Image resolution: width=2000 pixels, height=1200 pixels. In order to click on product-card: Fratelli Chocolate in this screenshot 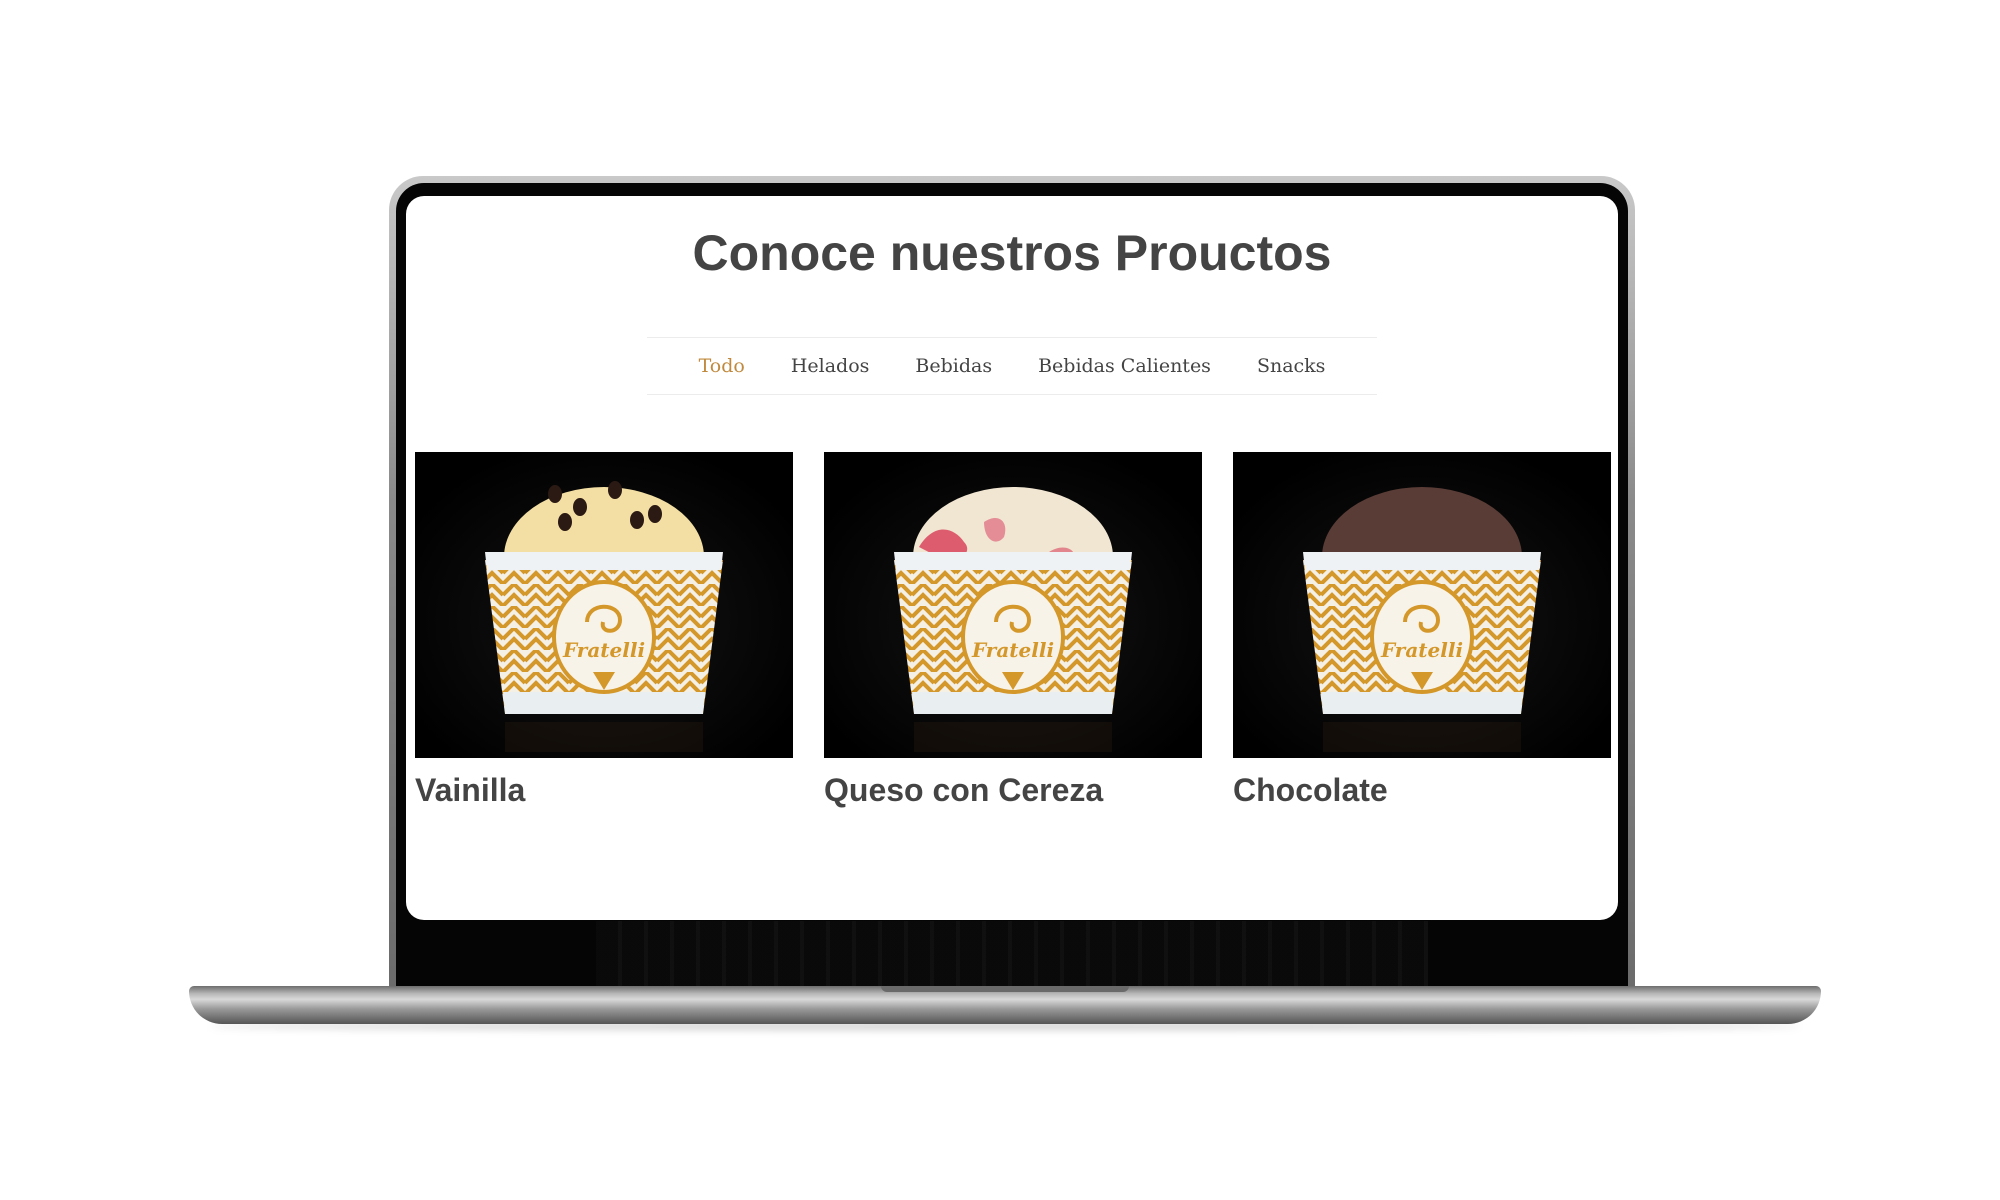, I will do `click(1422, 630)`.